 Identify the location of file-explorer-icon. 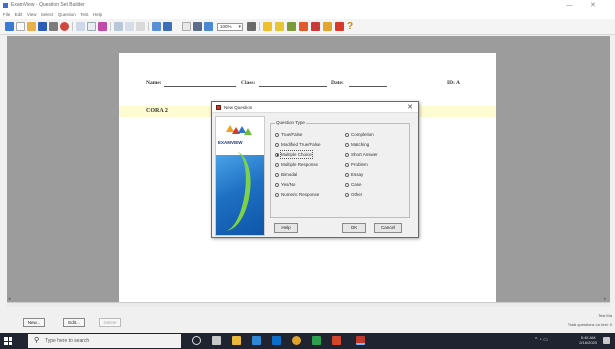
(236, 340).